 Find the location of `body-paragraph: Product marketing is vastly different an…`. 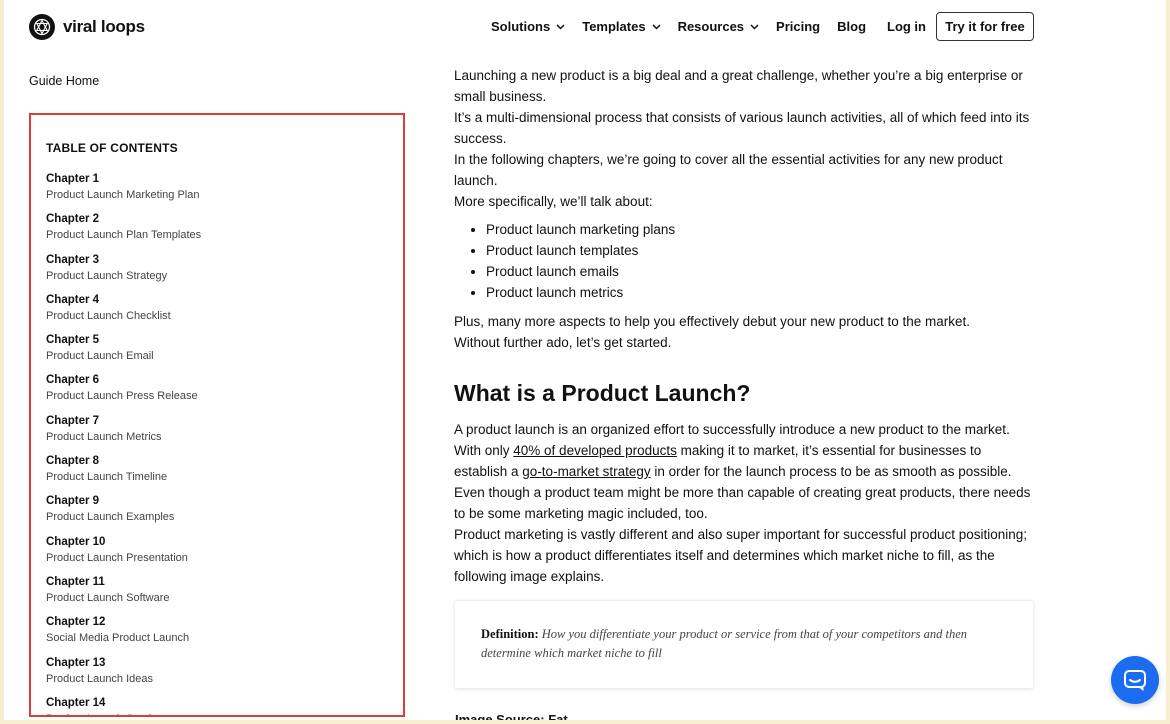

body-paragraph: Product marketing is vastly different an… is located at coordinates (741, 555).